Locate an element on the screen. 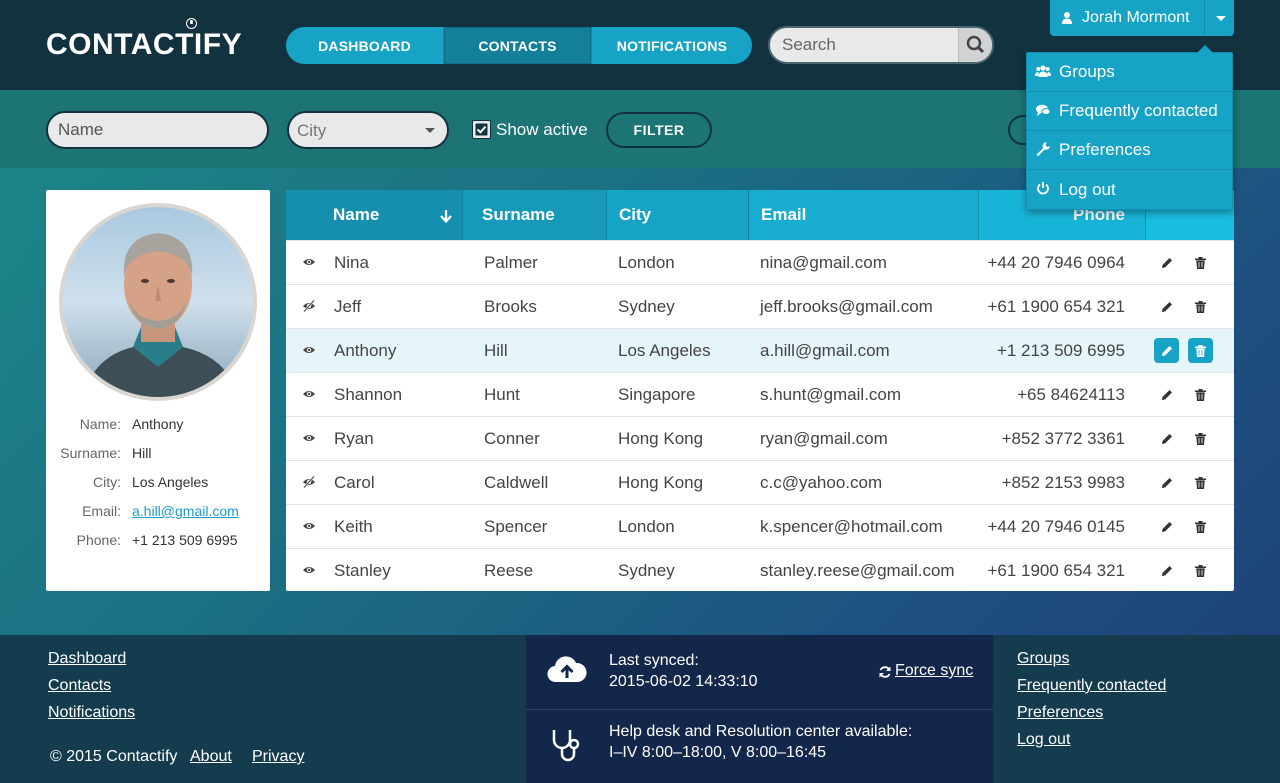 The width and height of the screenshot is (1280, 783). column-header-email: Email is located at coordinates (863, 215).